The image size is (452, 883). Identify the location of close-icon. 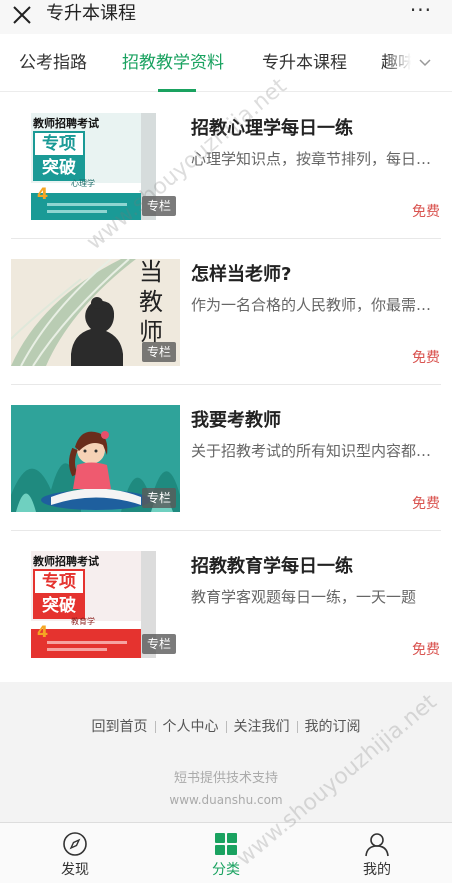
(22, 15).